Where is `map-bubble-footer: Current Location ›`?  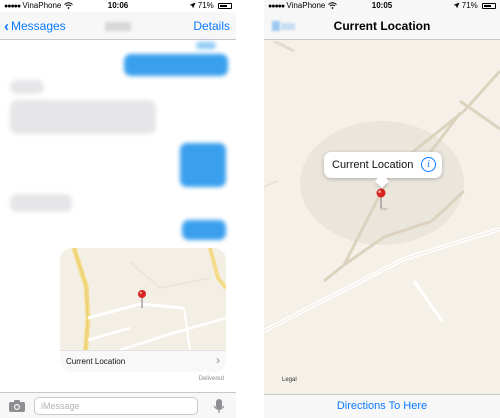
map-bubble-footer: Current Location › is located at coordinates (143, 361).